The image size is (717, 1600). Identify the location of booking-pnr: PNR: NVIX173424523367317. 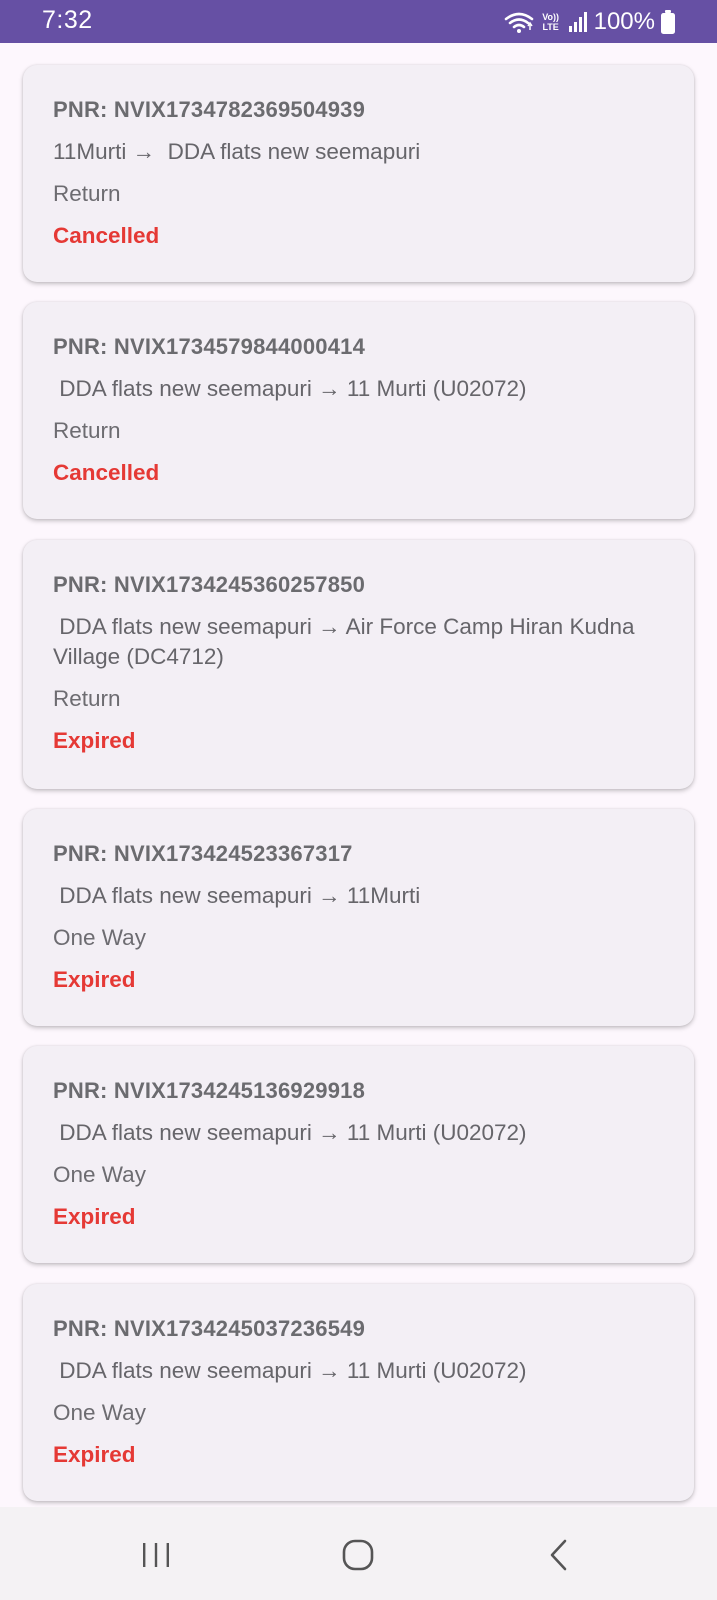
(203, 853).